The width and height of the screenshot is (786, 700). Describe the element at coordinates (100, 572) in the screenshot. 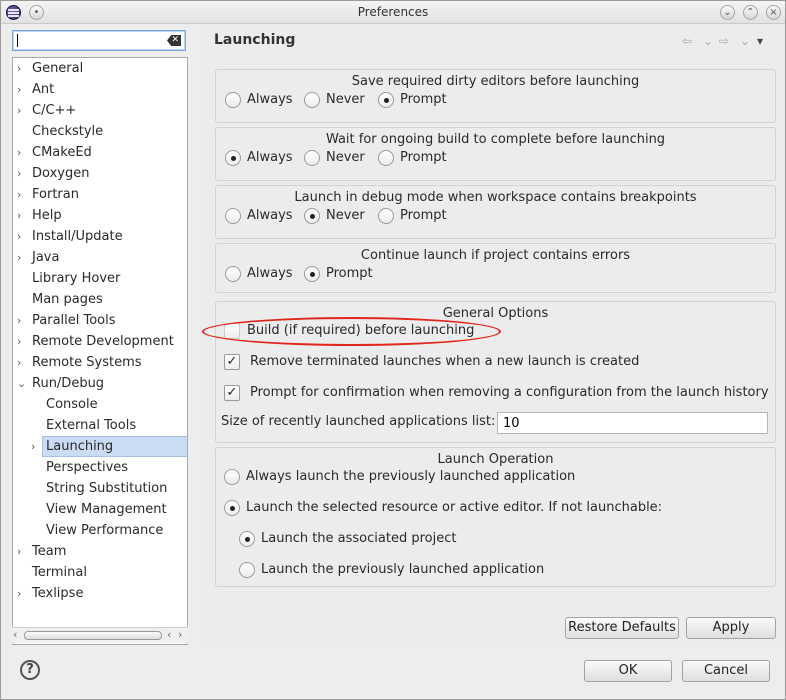

I see `tree-item-terminal: Terminal` at that location.